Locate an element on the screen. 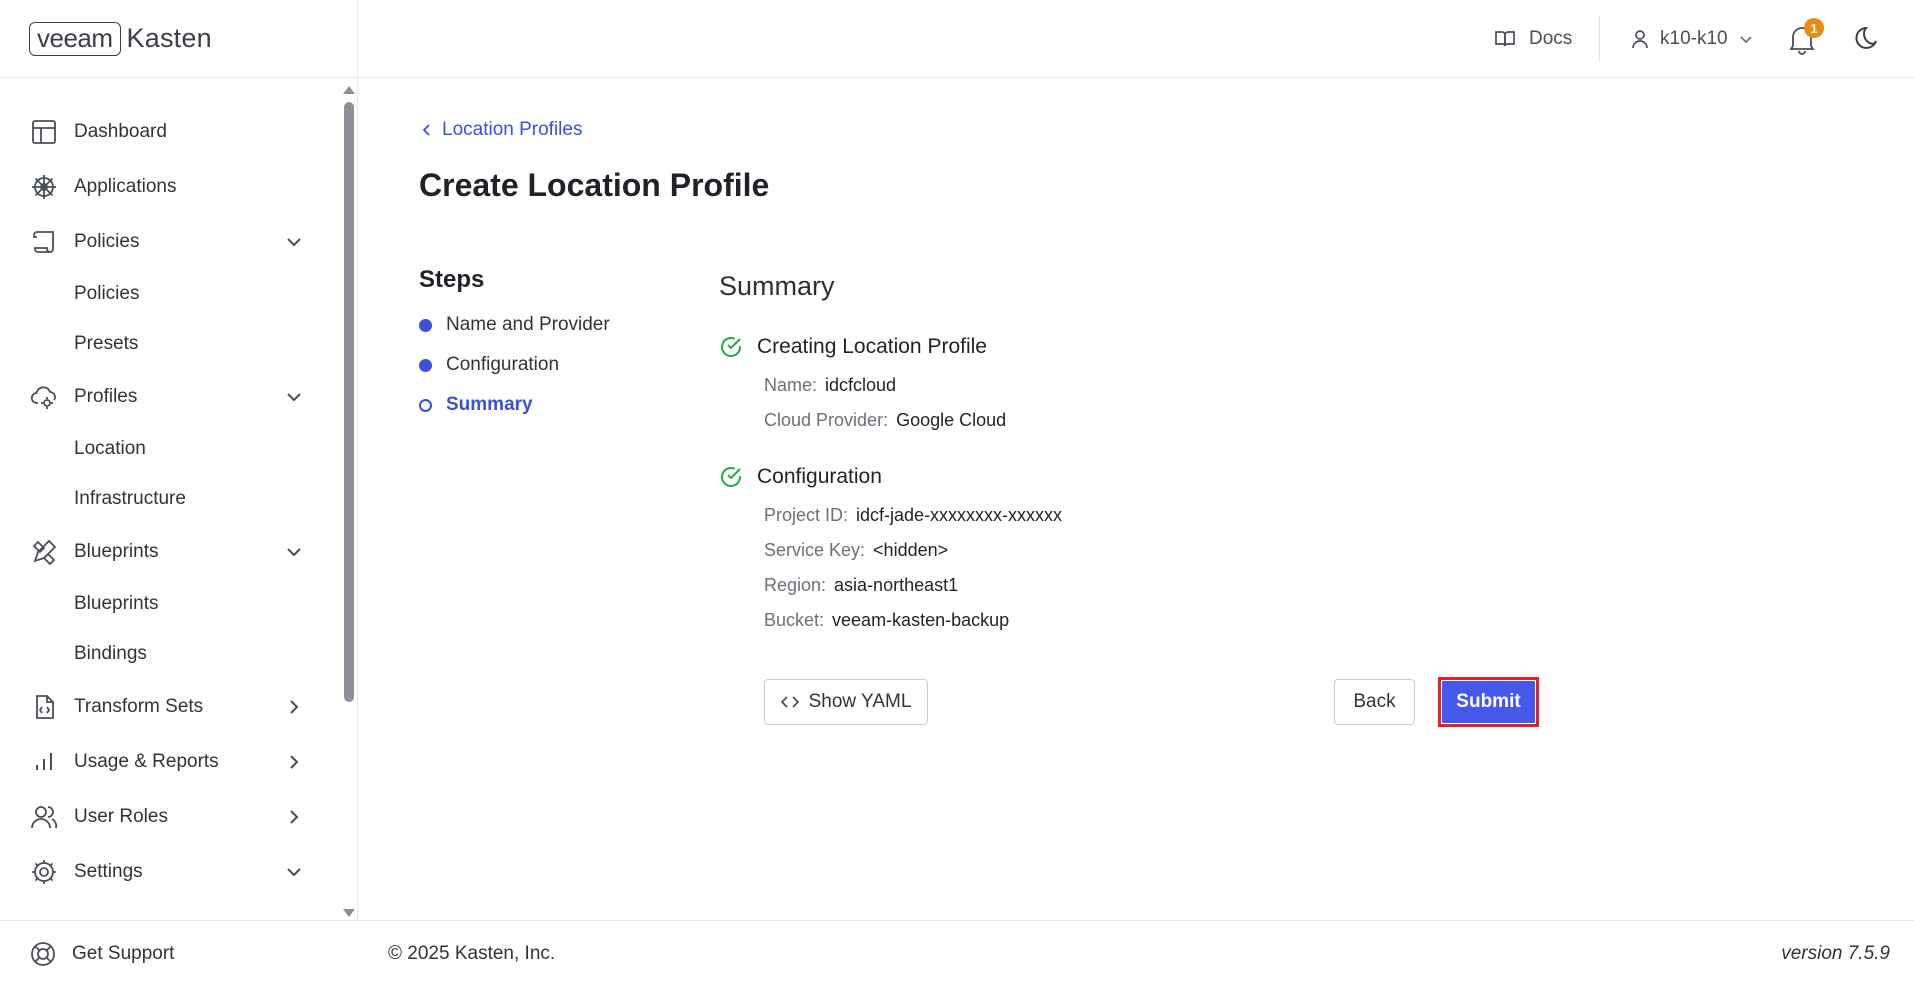 The image size is (1914, 986). version-text: version 7.5.9 is located at coordinates (1835, 953).